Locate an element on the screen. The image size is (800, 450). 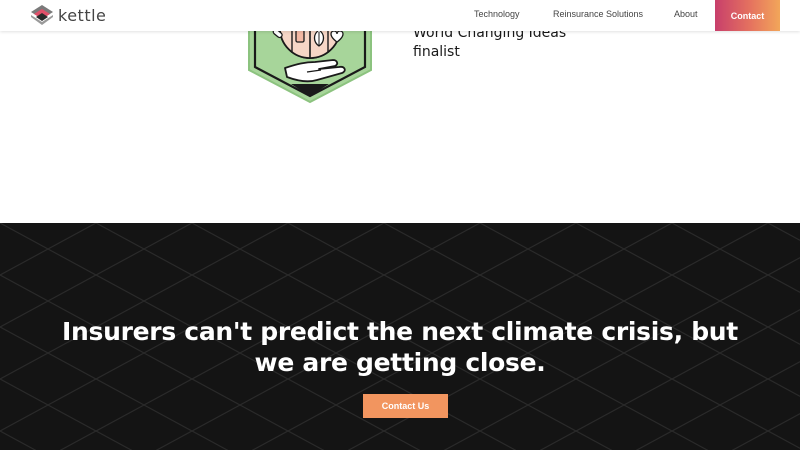
brand-name: kettle is located at coordinates (82, 15).